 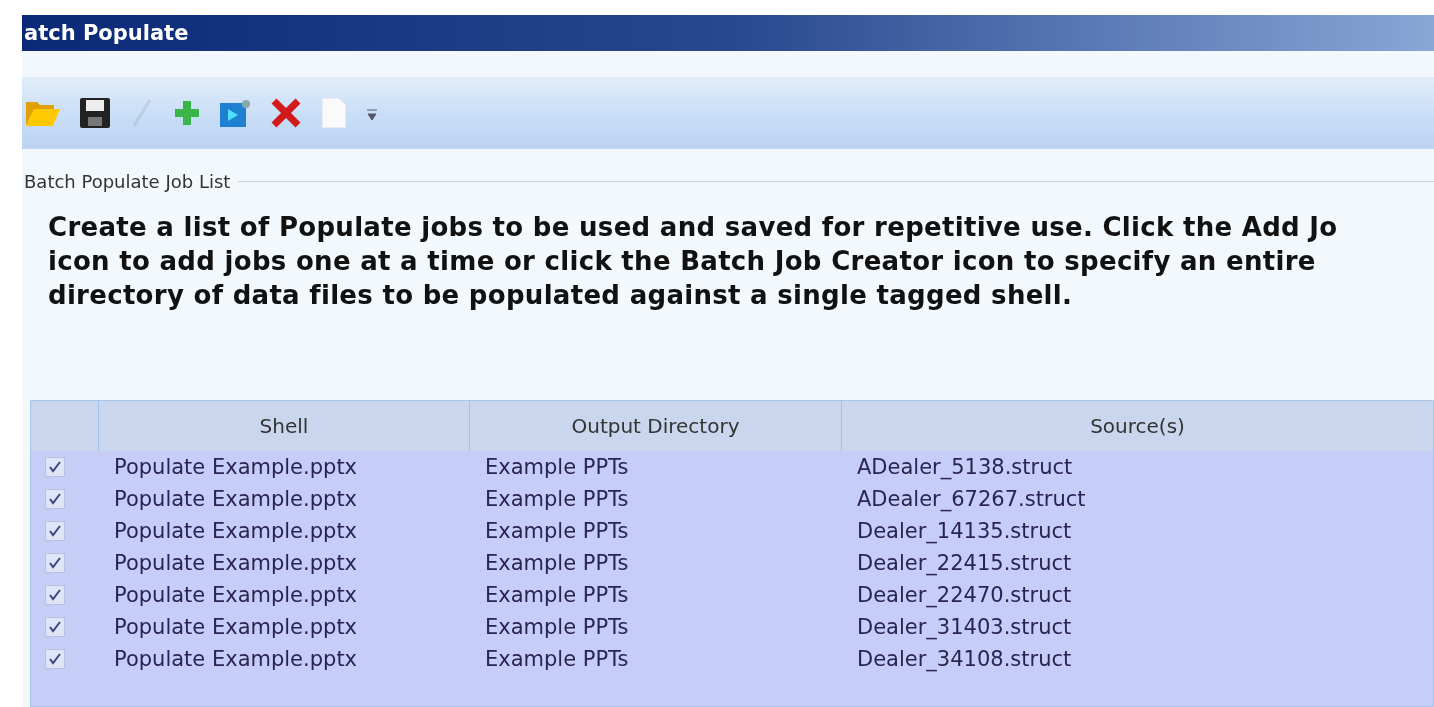 I want to click on table-cell-text: ADealer_5138.struct, so click(x=965, y=468).